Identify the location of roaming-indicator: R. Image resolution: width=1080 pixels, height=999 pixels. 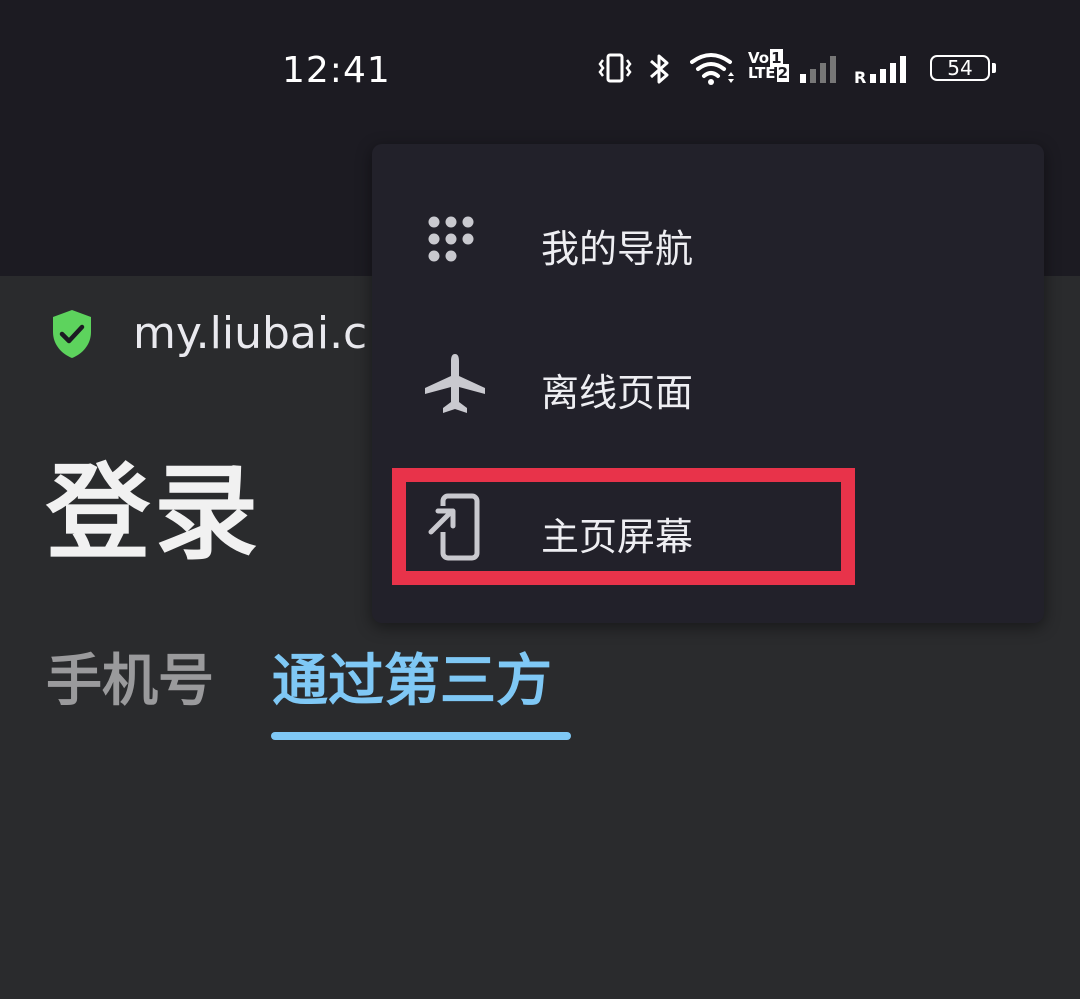
(860, 77).